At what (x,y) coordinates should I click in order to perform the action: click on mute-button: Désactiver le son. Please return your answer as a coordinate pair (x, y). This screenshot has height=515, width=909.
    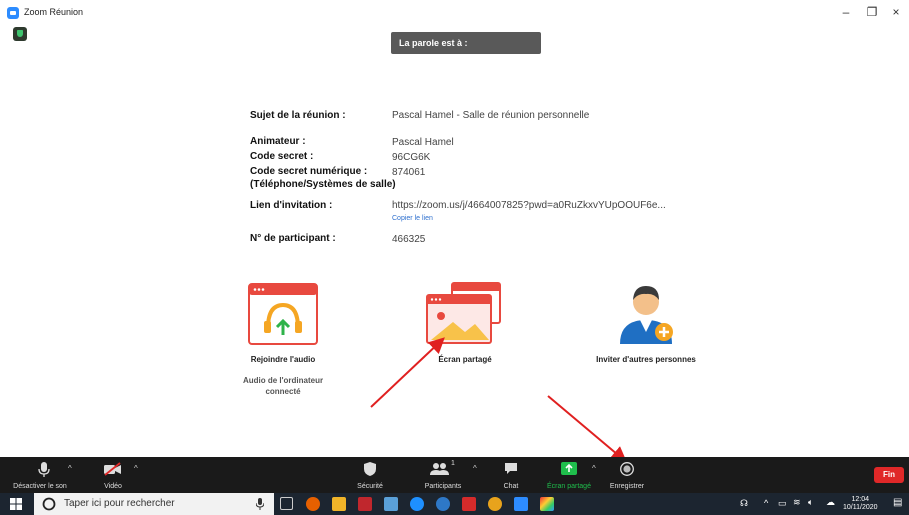
    Looking at the image, I should click on (40, 475).